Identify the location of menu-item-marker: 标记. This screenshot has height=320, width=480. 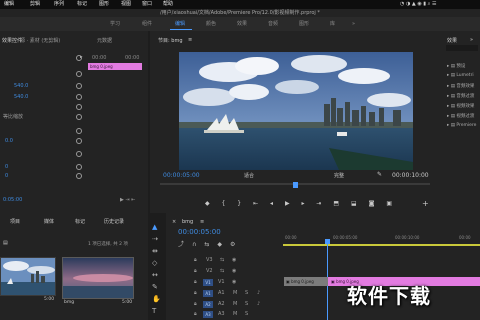
(82, 4).